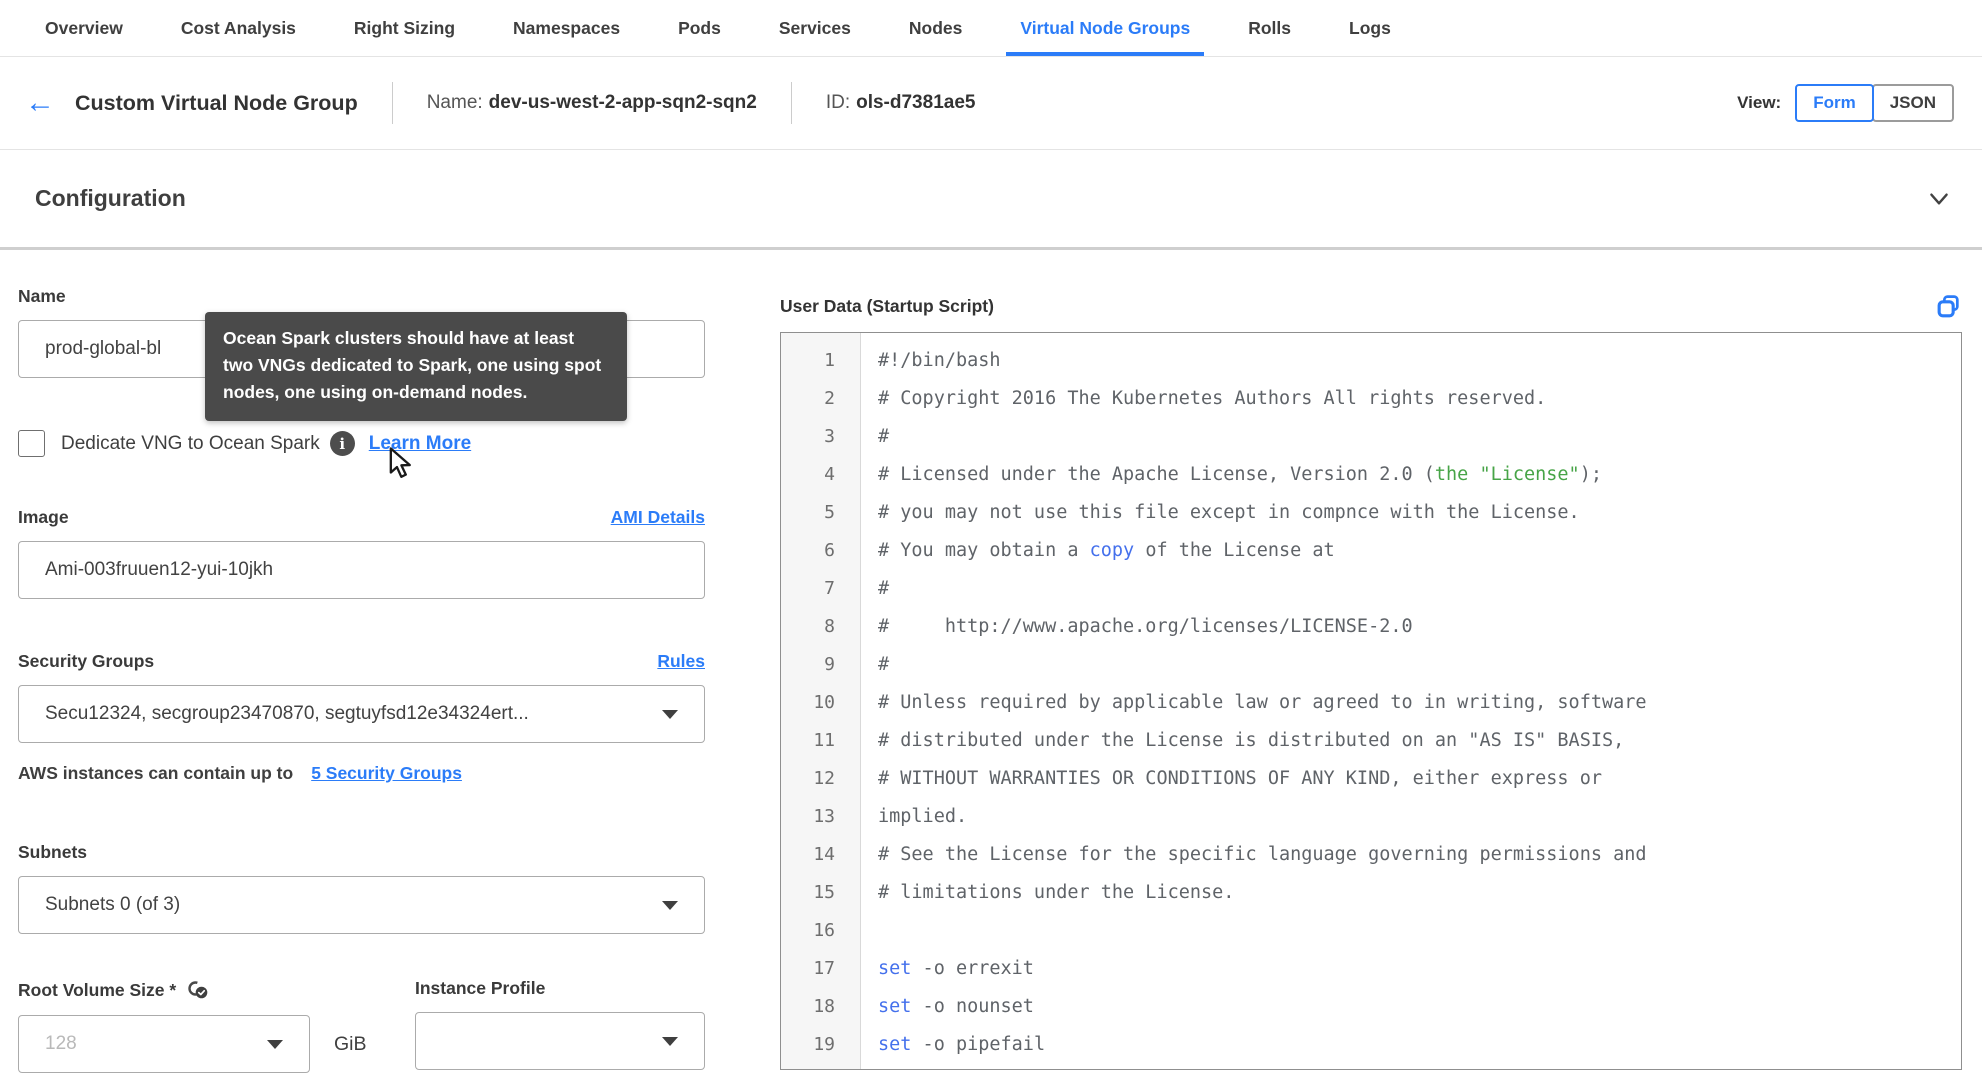 This screenshot has width=1982, height=1090. What do you see at coordinates (956, 968) in the screenshot?
I see `code-line: set -o errexit` at bounding box center [956, 968].